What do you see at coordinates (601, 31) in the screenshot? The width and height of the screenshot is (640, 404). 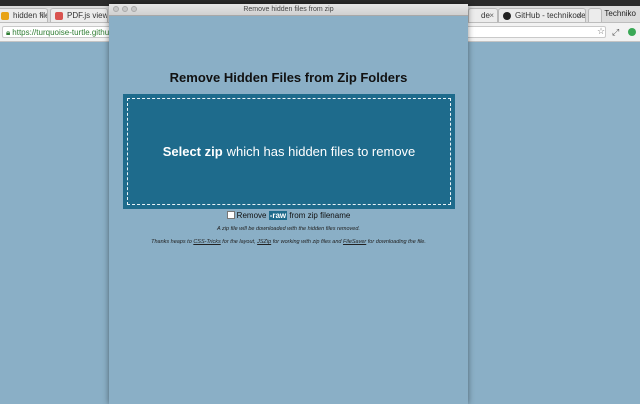 I see `bookmark-star-icon: ☆` at bounding box center [601, 31].